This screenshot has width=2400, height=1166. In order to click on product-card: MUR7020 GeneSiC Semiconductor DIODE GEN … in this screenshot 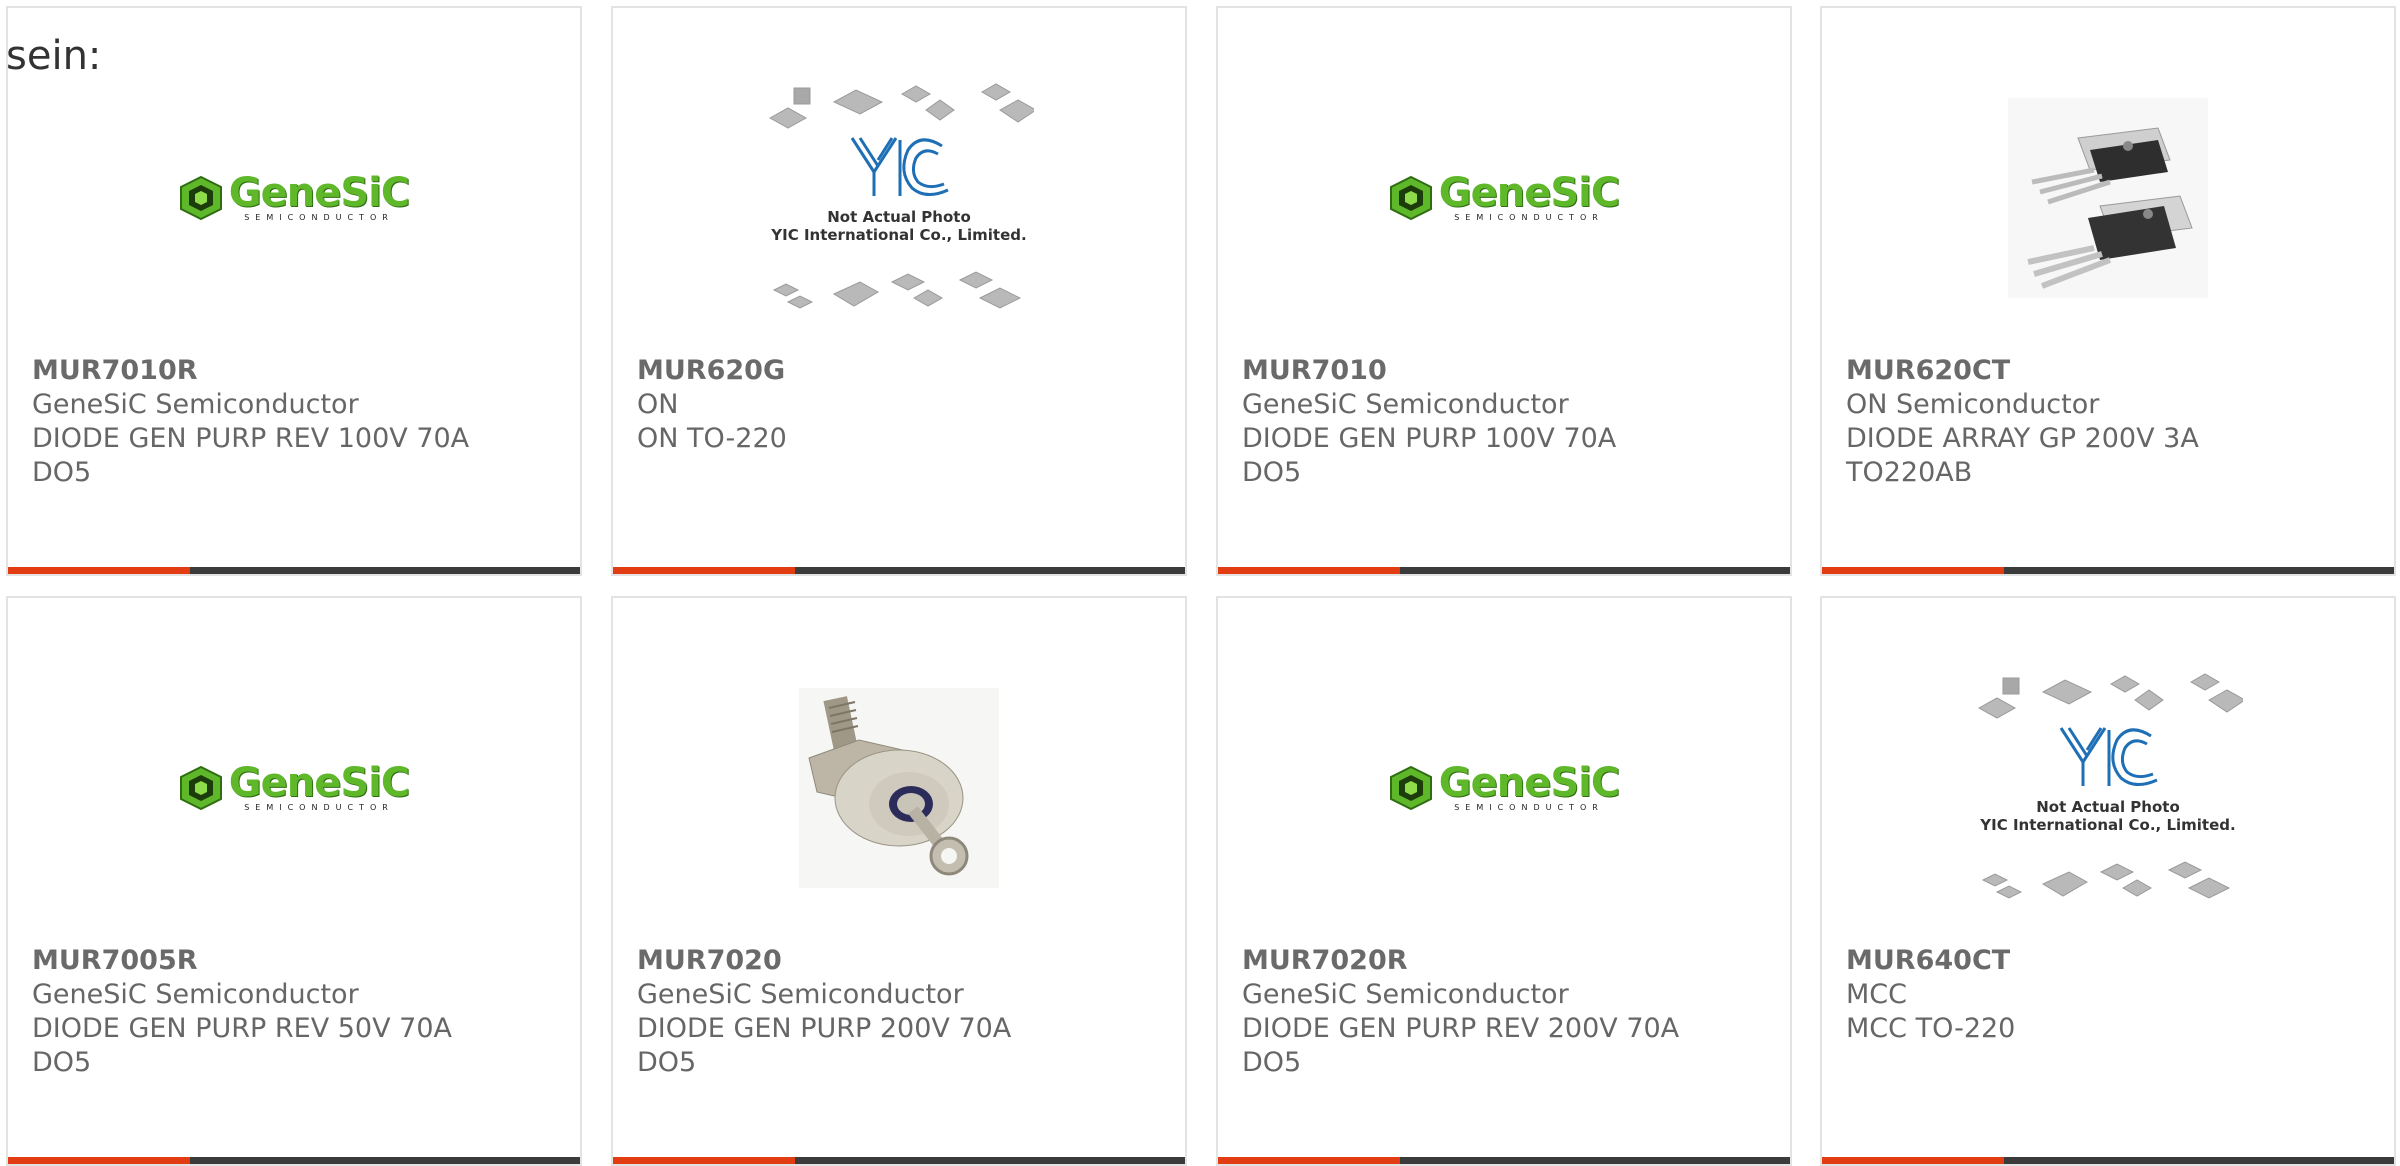, I will do `click(899, 881)`.